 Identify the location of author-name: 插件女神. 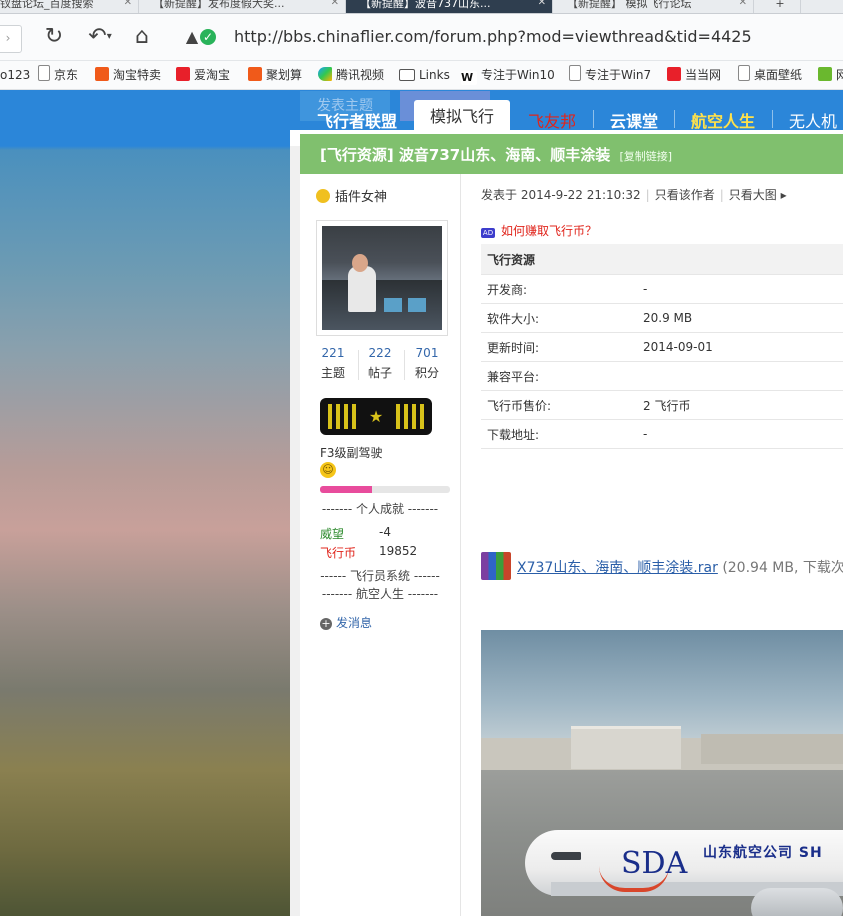
(351, 195).